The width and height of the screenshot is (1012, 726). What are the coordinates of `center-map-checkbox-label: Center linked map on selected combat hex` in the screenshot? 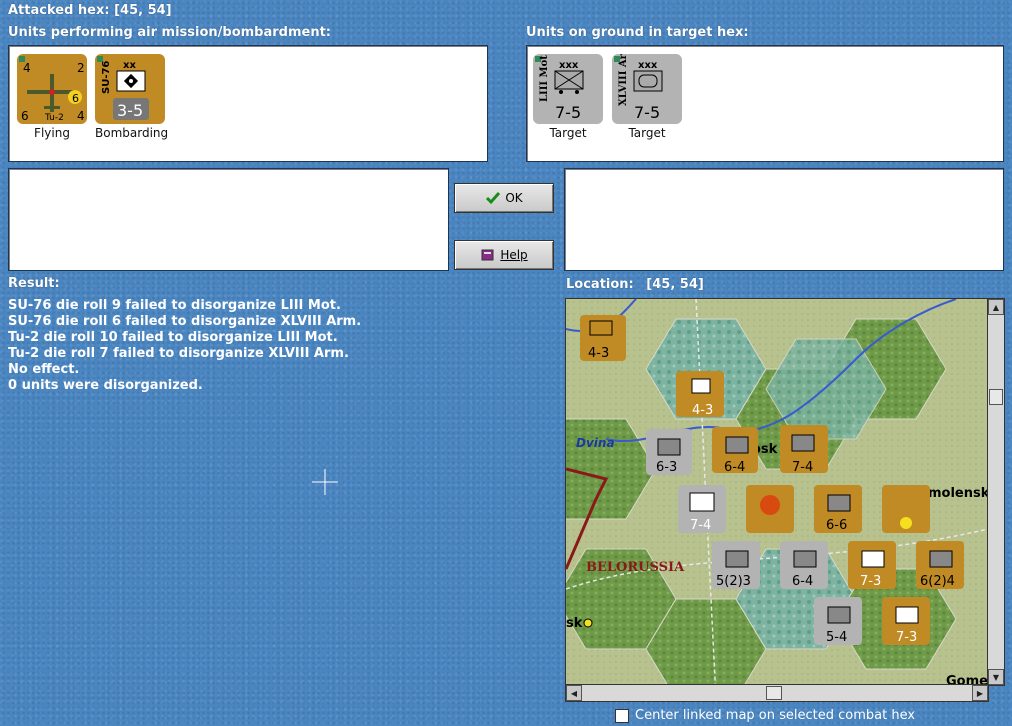 It's located at (775, 715).